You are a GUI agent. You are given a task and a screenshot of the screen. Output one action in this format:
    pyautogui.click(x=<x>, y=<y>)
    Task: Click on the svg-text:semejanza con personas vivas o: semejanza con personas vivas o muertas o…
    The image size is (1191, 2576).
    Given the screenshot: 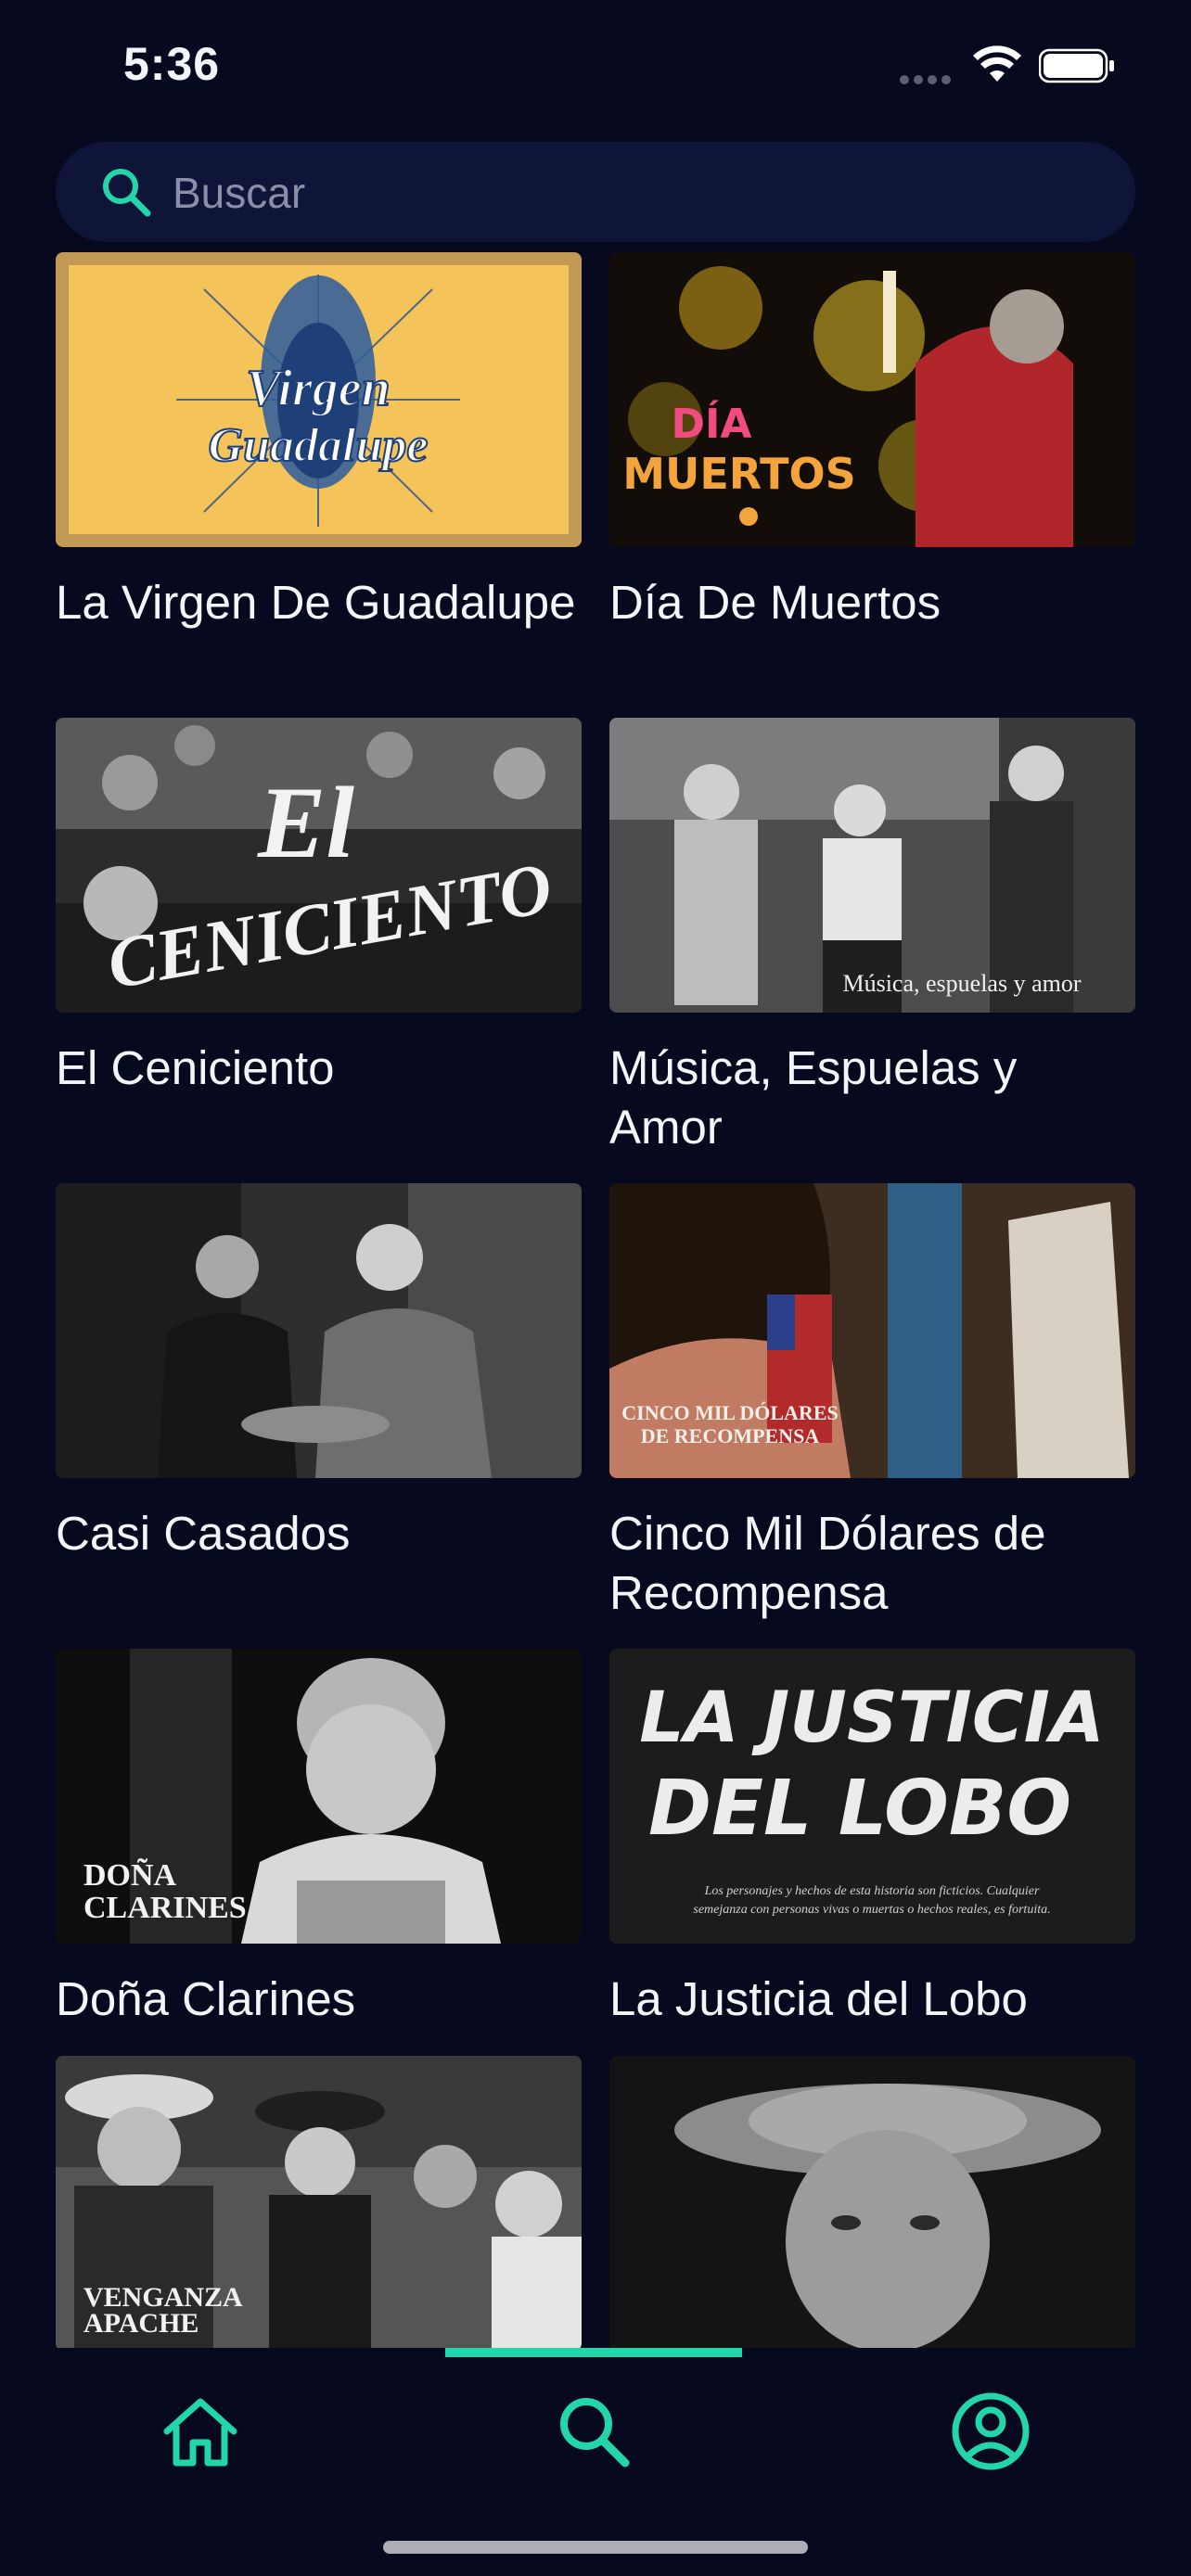 What is the action you would take?
    pyautogui.click(x=871, y=1910)
    